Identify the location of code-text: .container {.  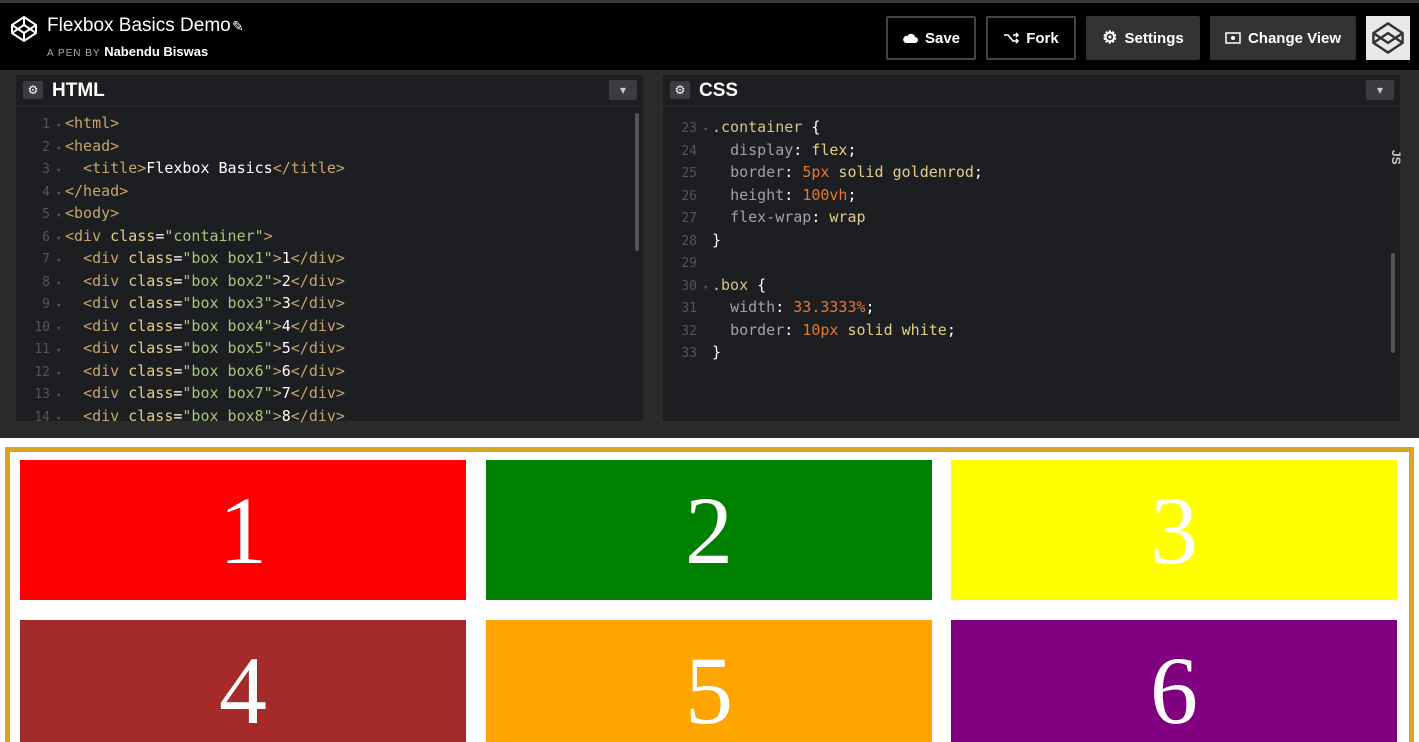
(766, 127).